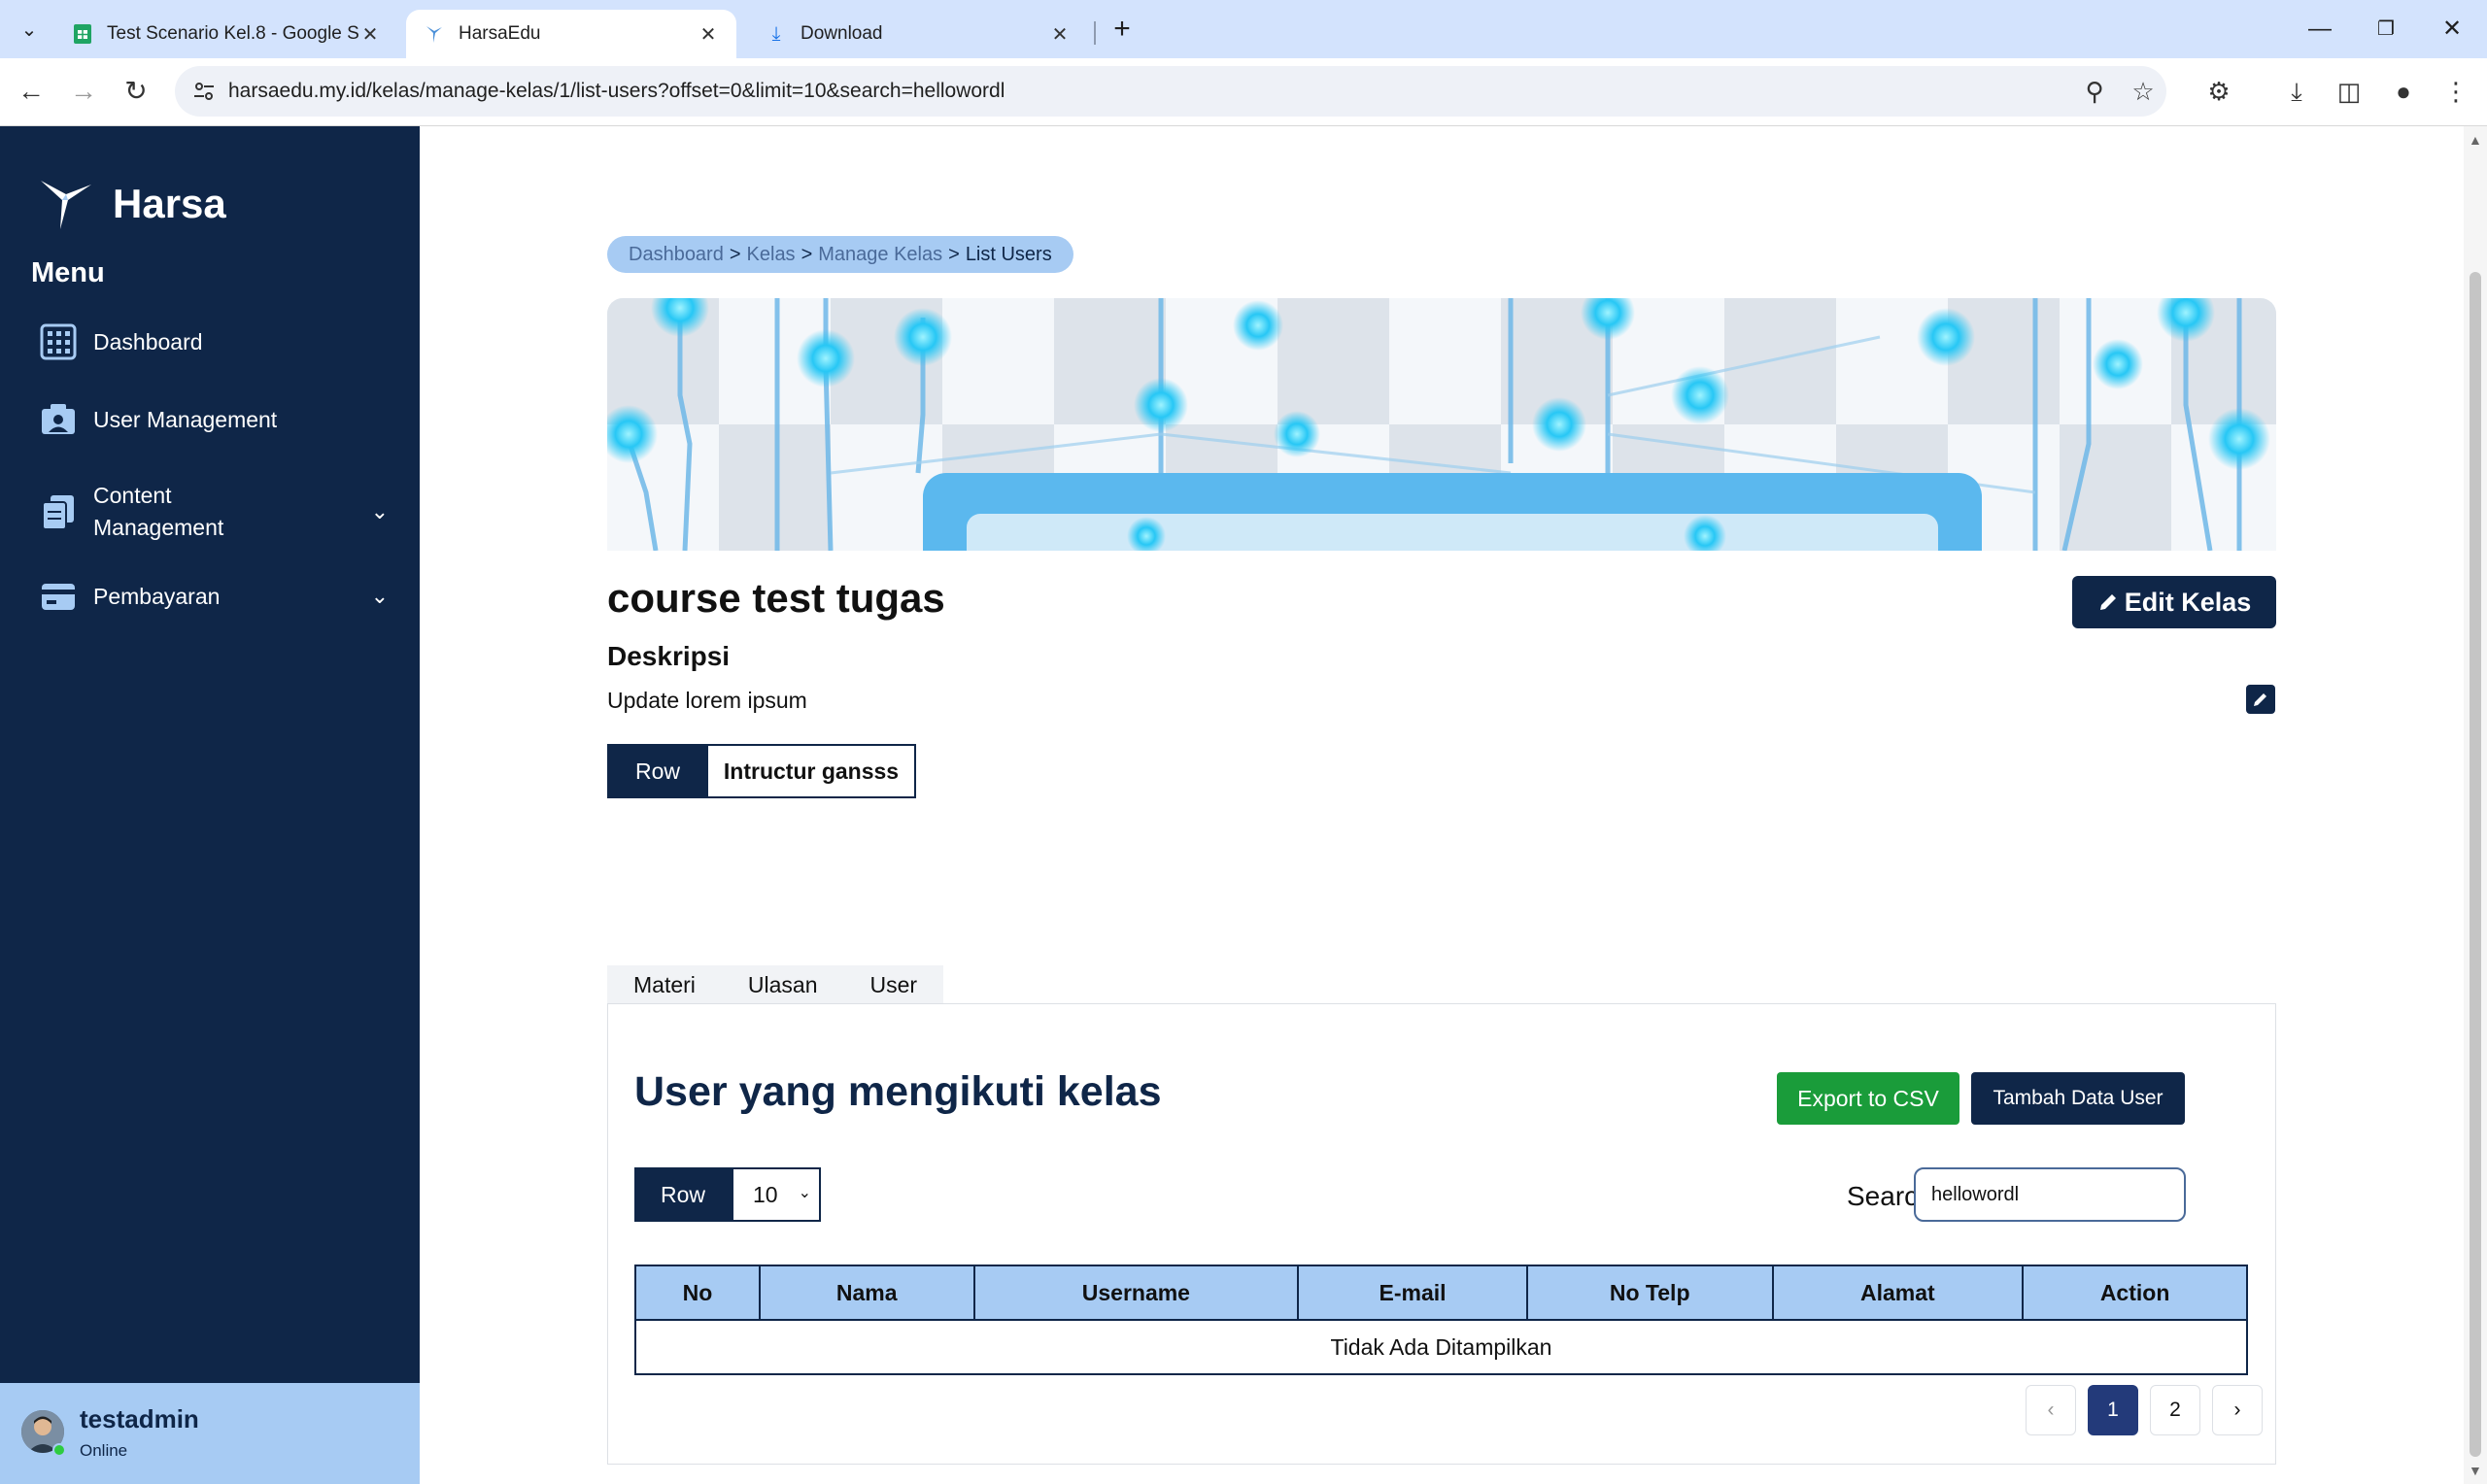 This screenshot has width=2487, height=1484. I want to click on brand-name: Harsa, so click(169, 203).